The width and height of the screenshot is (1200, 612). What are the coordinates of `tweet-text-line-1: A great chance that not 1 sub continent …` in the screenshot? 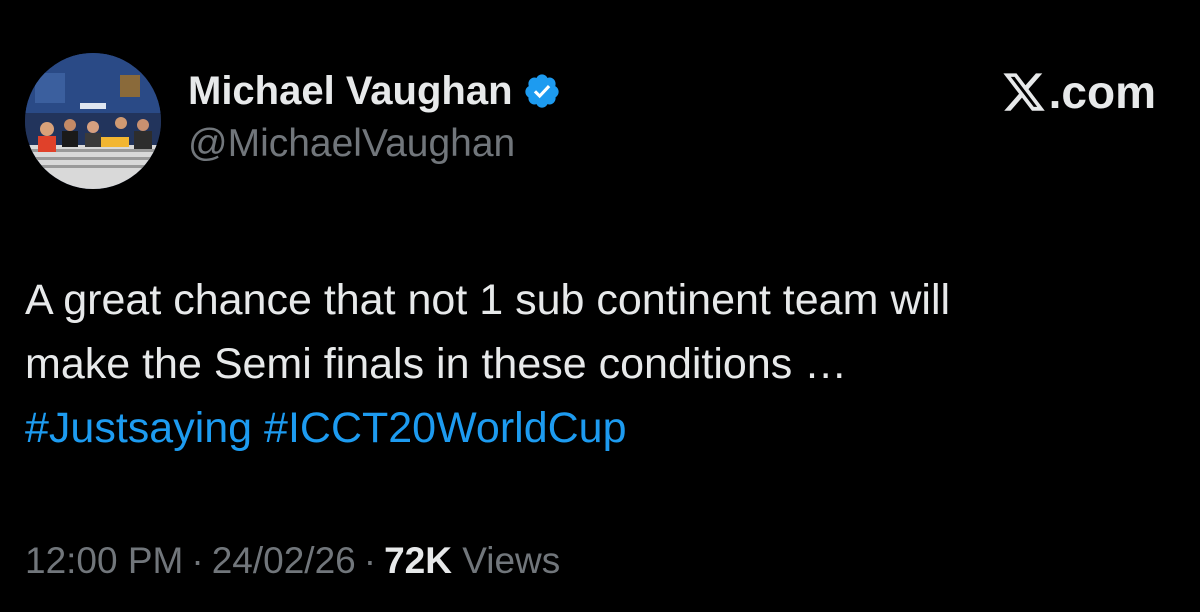 It's located at (488, 300).